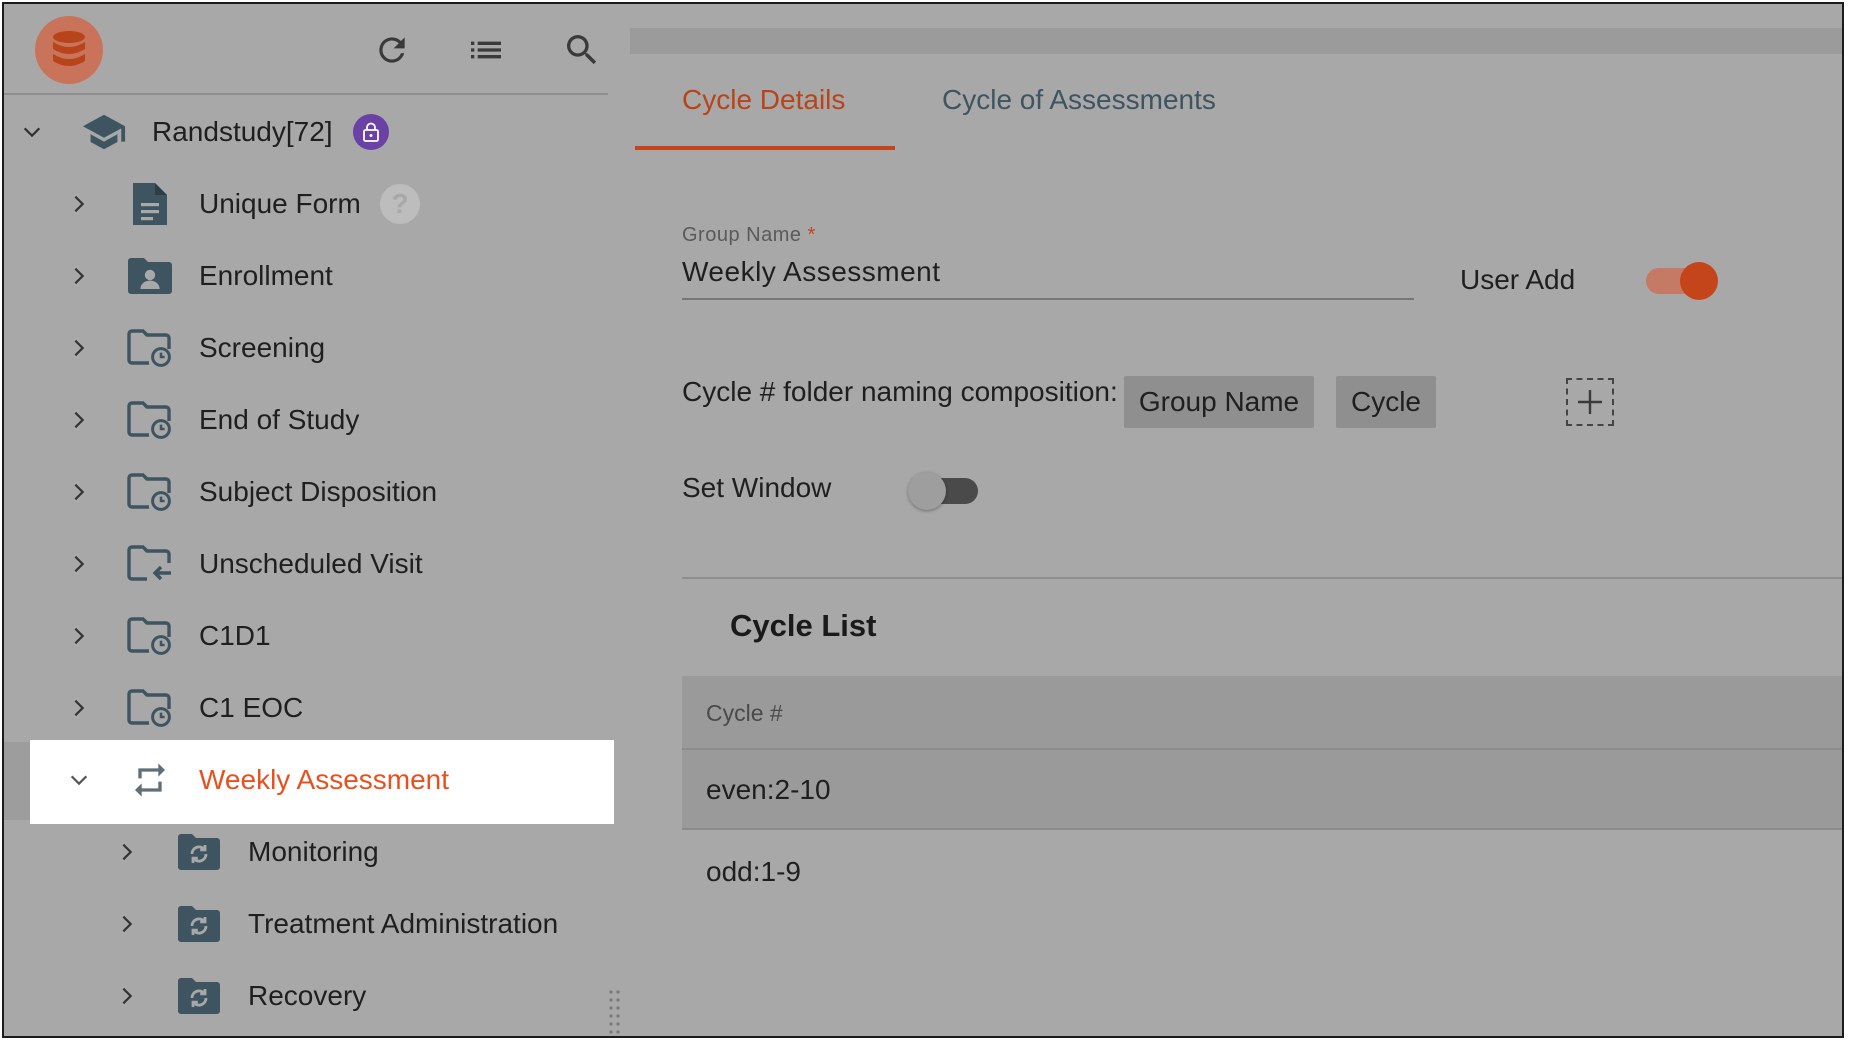 The width and height of the screenshot is (1852, 1046). What do you see at coordinates (242, 131) in the screenshot?
I see `tree-root-label: Randstudy[72]` at bounding box center [242, 131].